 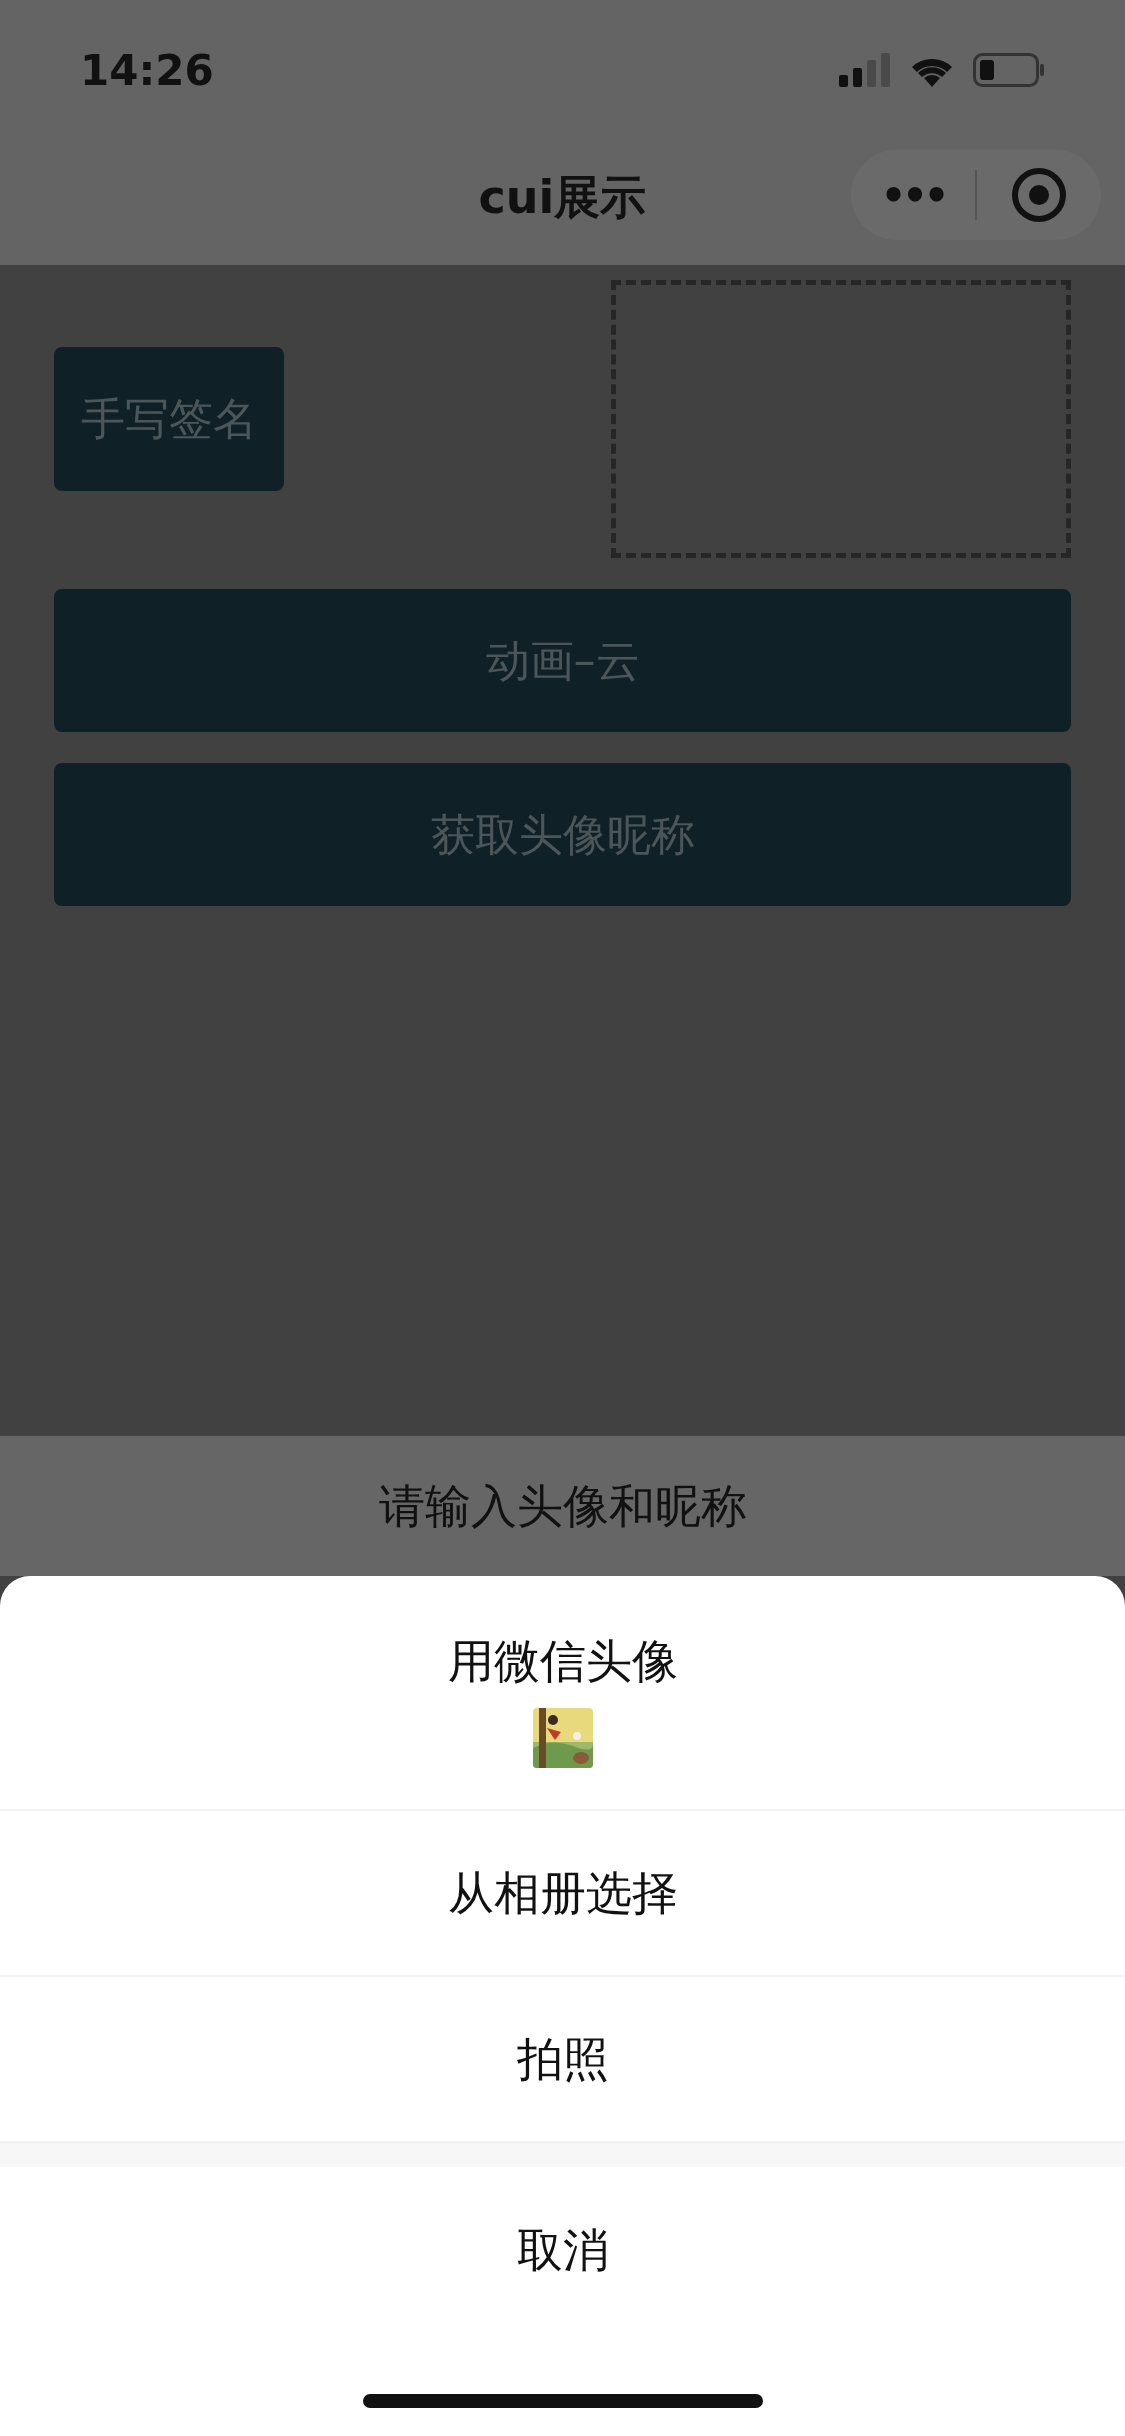 I want to click on sheet-option: 用微信头像, so click(x=562, y=1693).